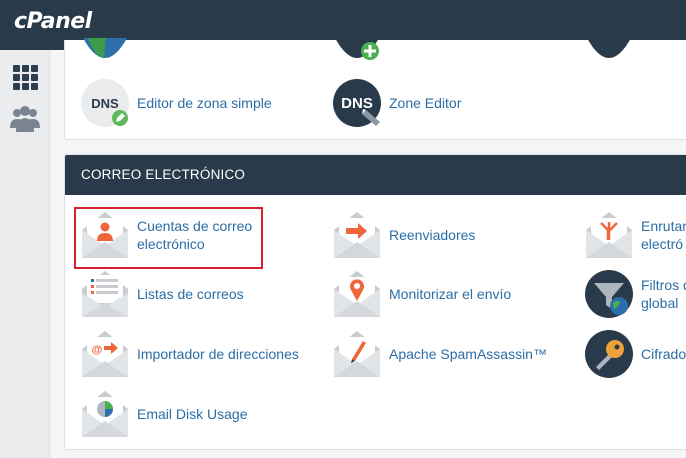  Describe the element at coordinates (635, 354) in the screenshot. I see `encryption-link: Cifrado` at that location.